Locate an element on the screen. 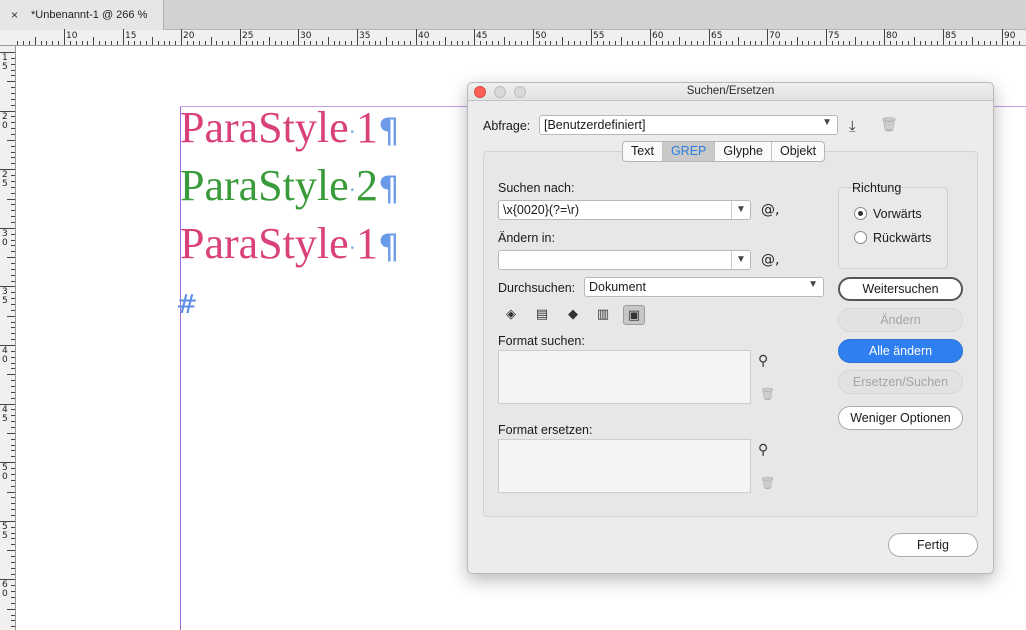 The width and height of the screenshot is (1026, 630). tab-text: Text is located at coordinates (643, 151).